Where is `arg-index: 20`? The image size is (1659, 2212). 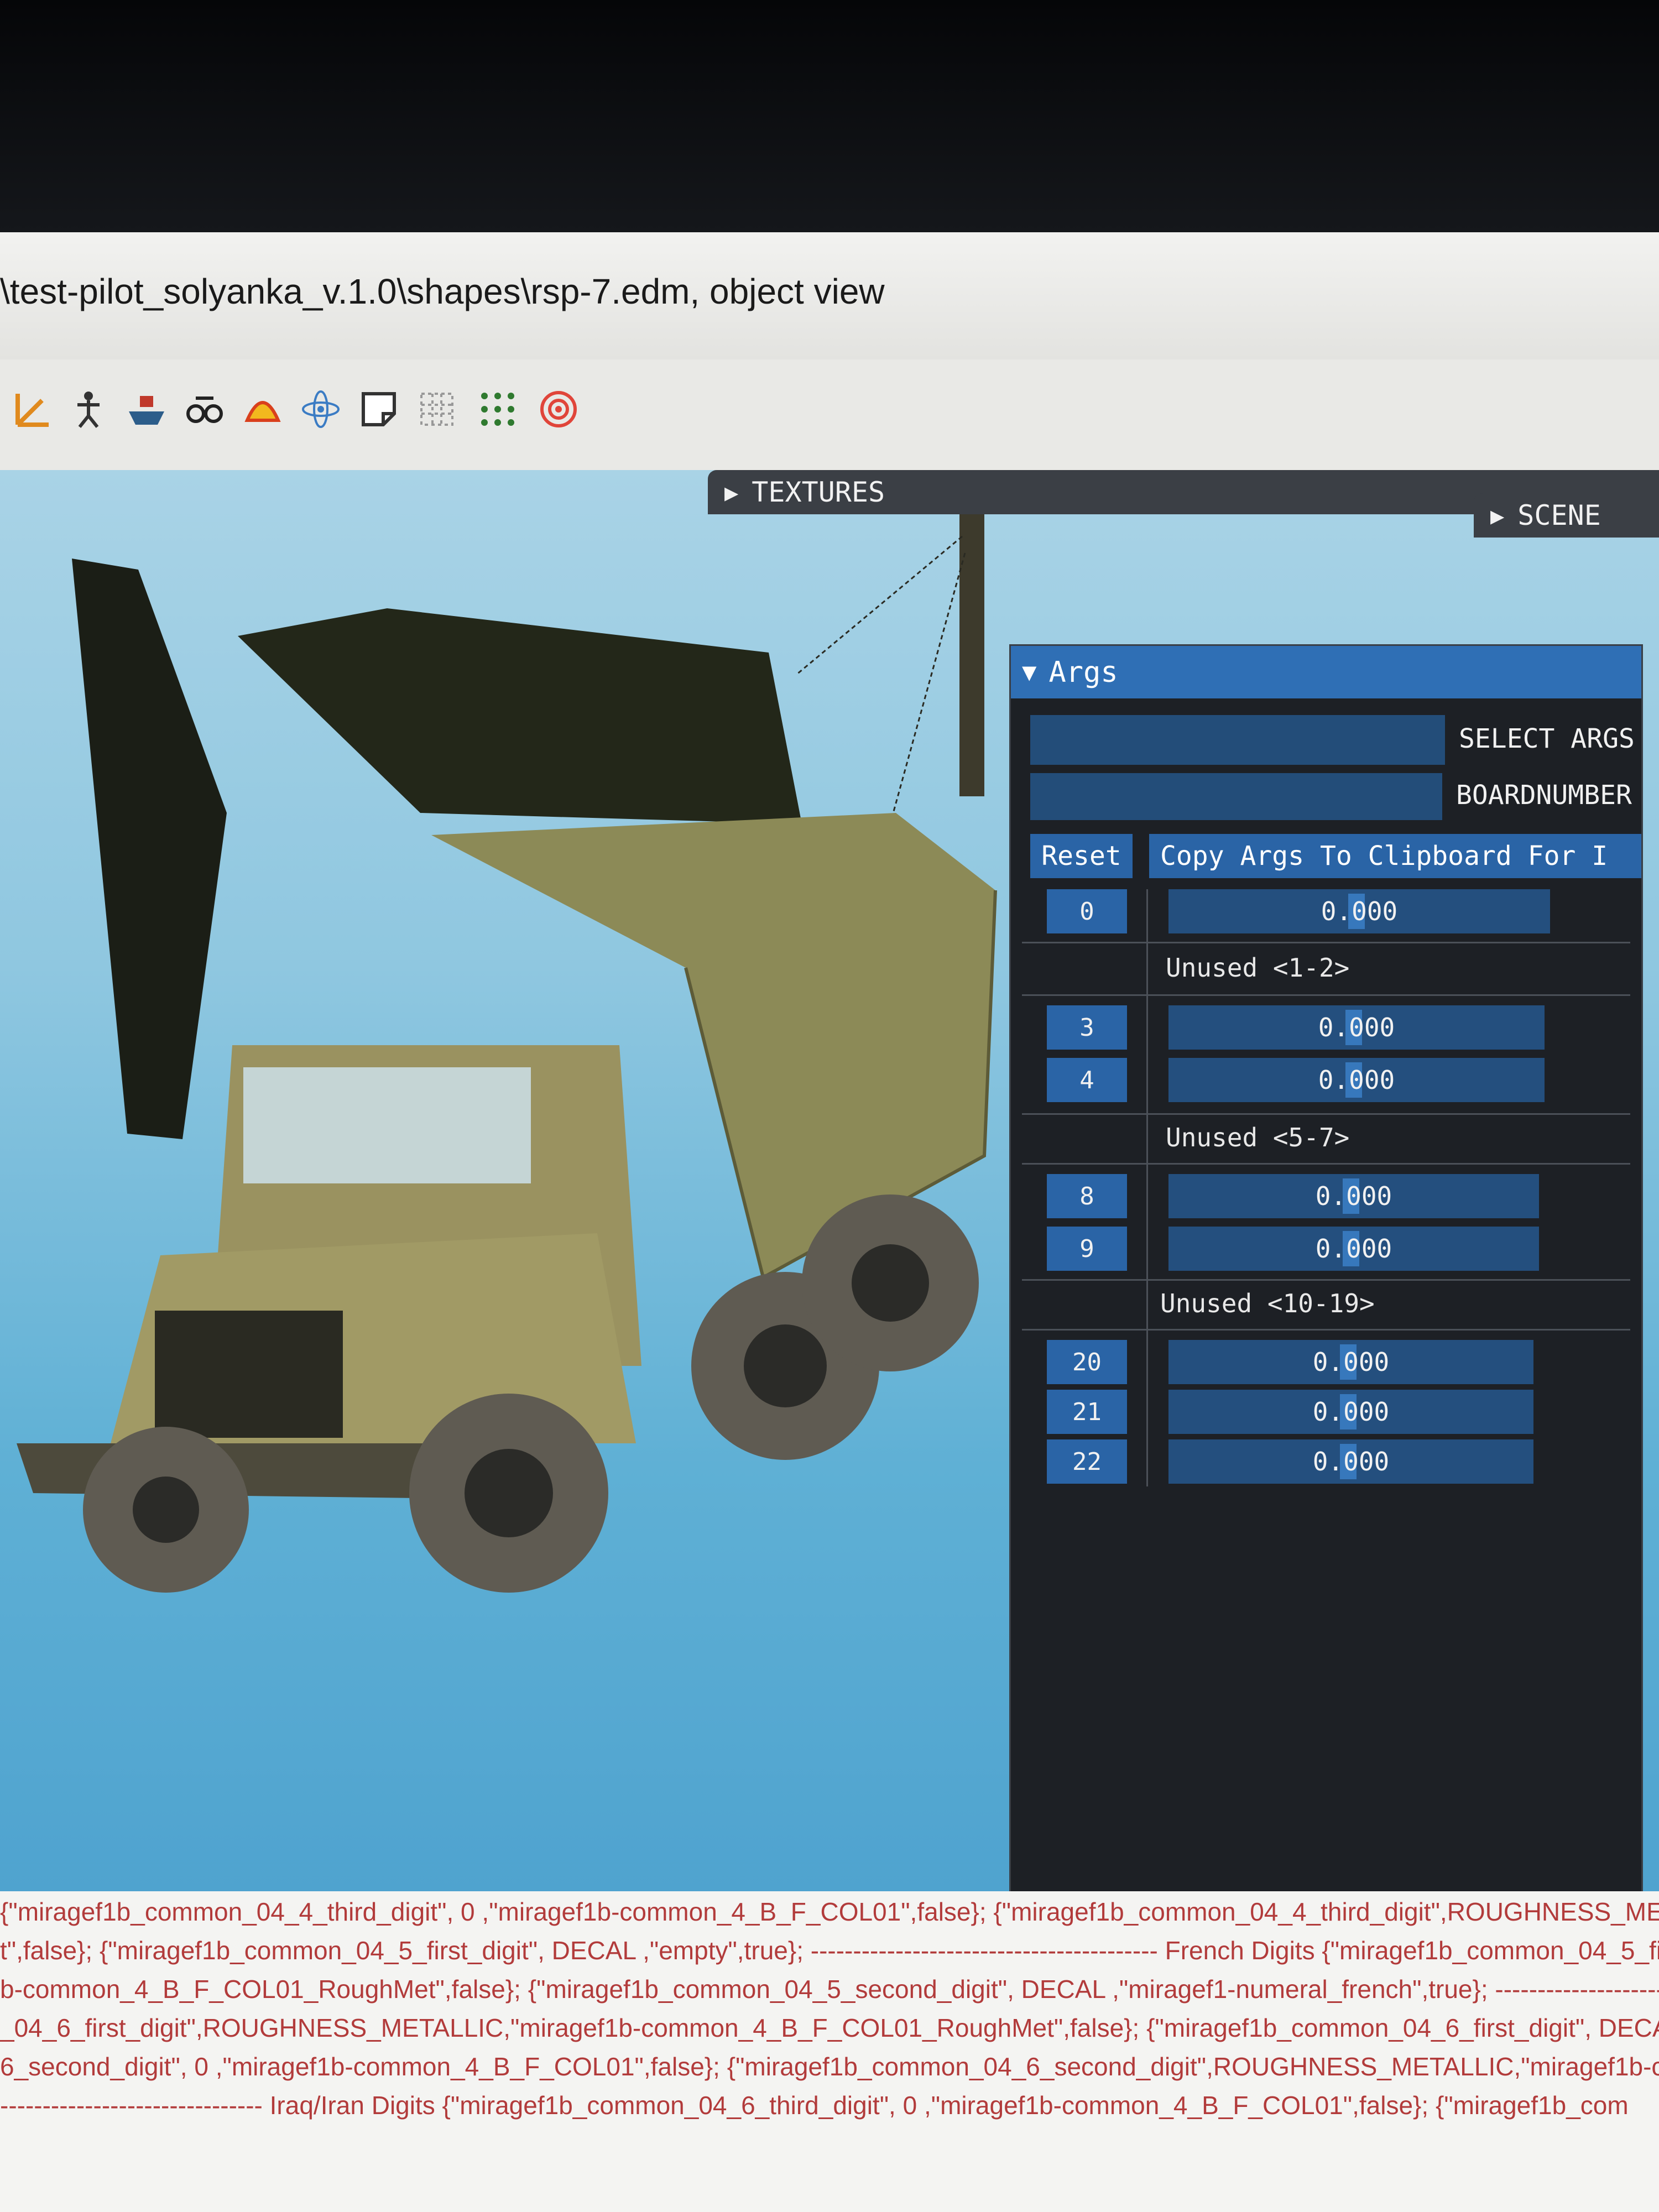 arg-index: 20 is located at coordinates (1087, 1362).